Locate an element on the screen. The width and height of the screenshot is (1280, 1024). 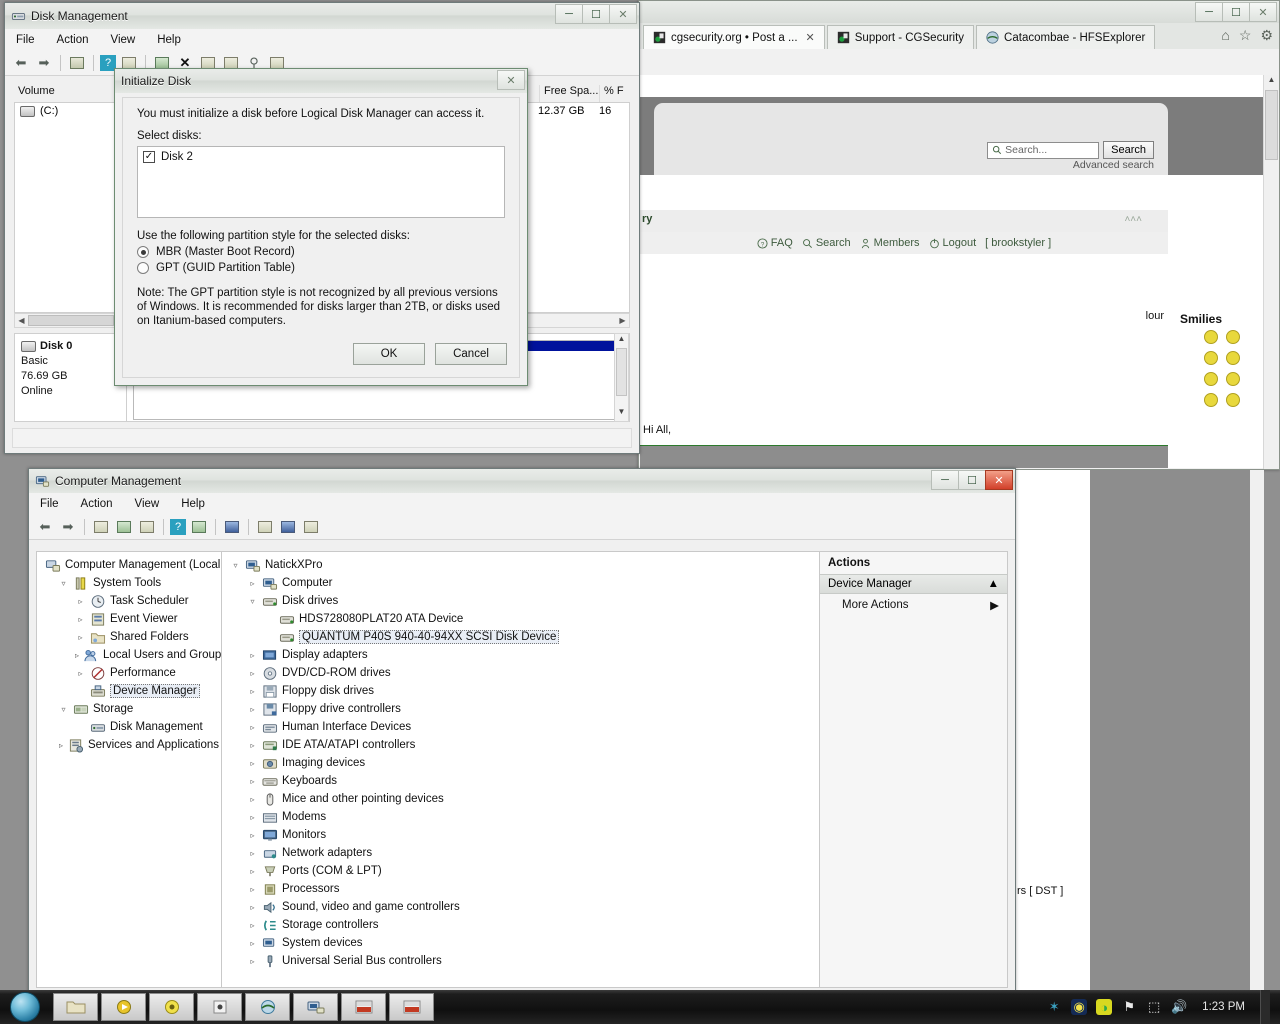
scan-hardware-changes-icon is located at coordinates (288, 527).